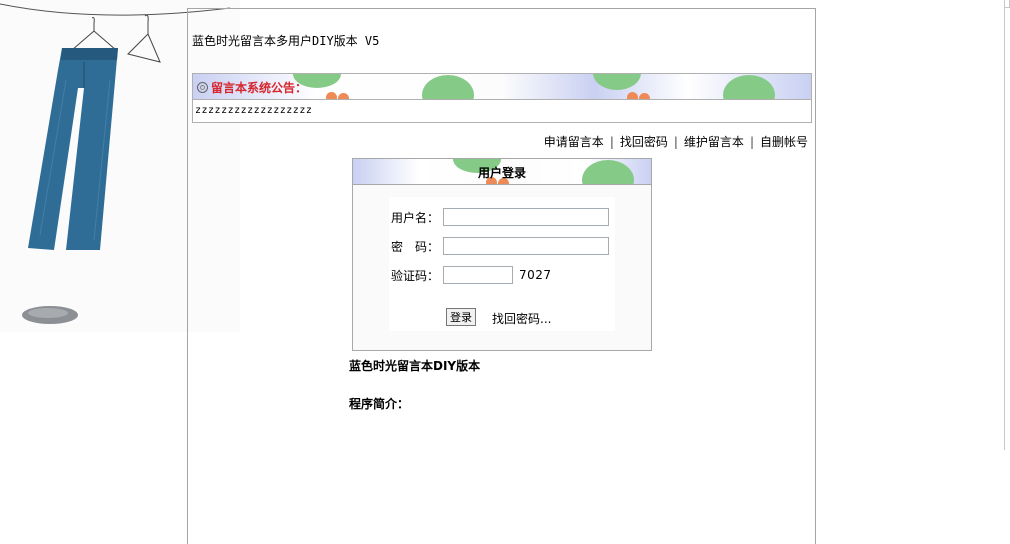 The height and width of the screenshot is (544, 1010). Describe the element at coordinates (644, 141) in the screenshot. I see `find-password-link: 找回密码` at that location.